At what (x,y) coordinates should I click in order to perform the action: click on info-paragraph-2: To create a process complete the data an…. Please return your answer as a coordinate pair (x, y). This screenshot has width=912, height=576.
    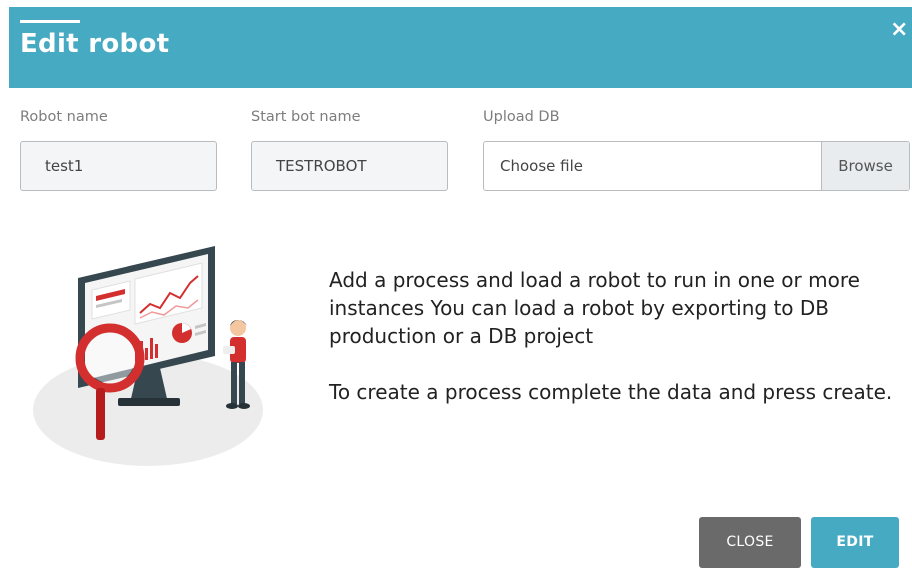
    Looking at the image, I should click on (611, 392).